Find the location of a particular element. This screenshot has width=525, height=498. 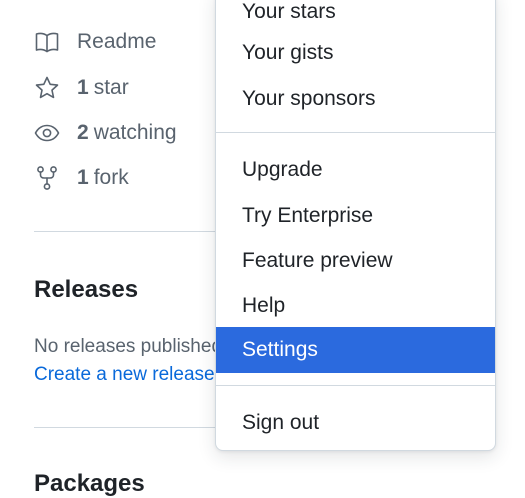

menu-item-try-enterprise: Try Enterprise is located at coordinates (355, 216).